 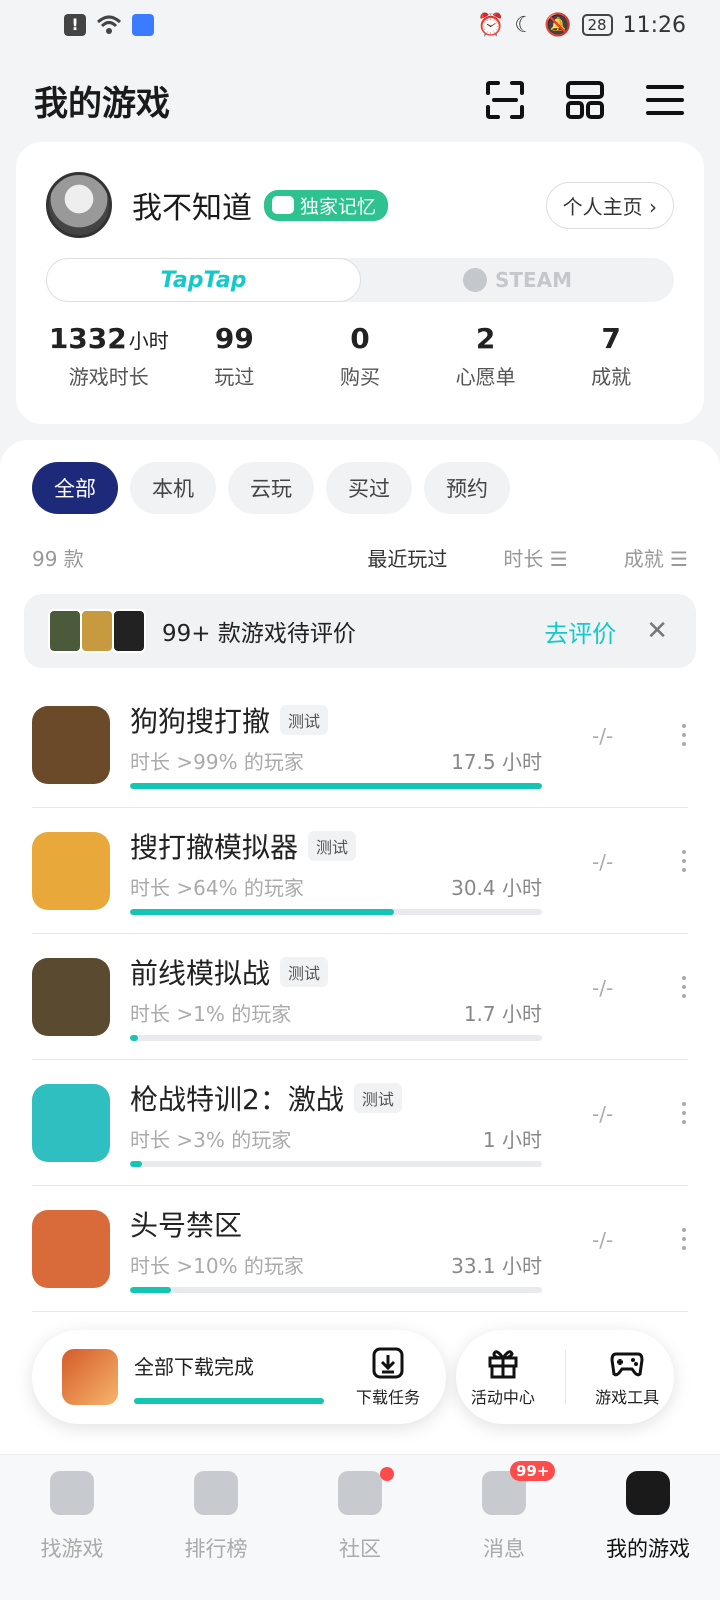 What do you see at coordinates (360, 871) in the screenshot?
I see `game-row: 搜打撤模拟器 测试 时长 >64% 的玩家 30.4 小时 -/-` at bounding box center [360, 871].